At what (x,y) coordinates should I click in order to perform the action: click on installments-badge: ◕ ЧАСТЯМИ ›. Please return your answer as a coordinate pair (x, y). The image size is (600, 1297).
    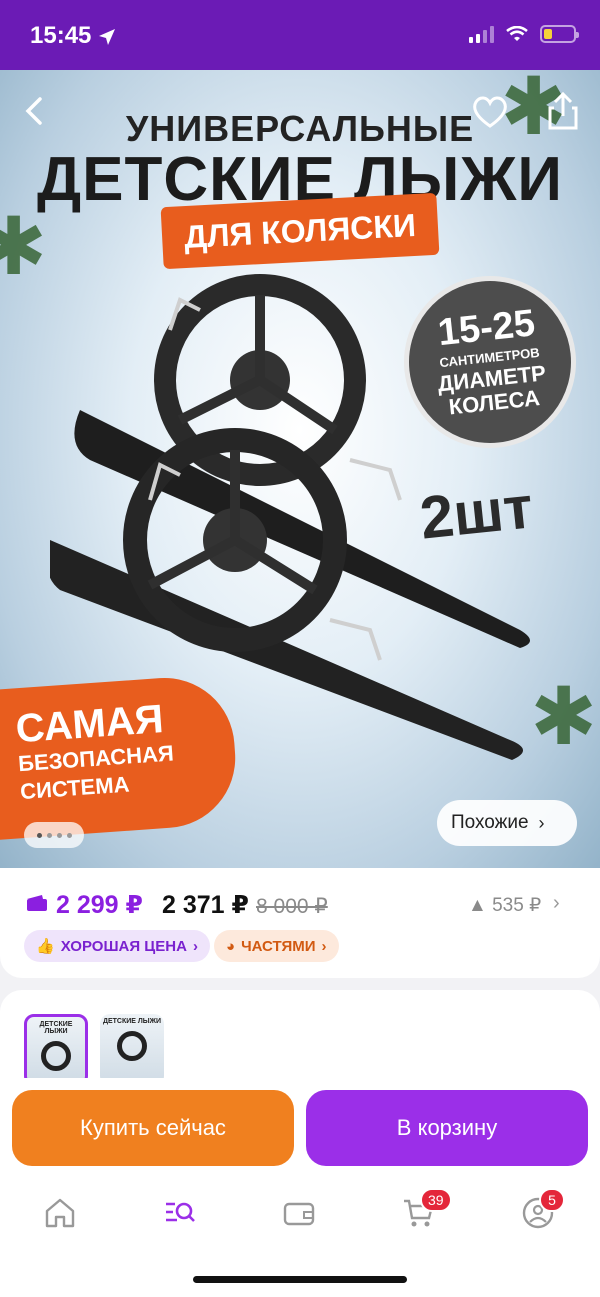
    Looking at the image, I should click on (276, 946).